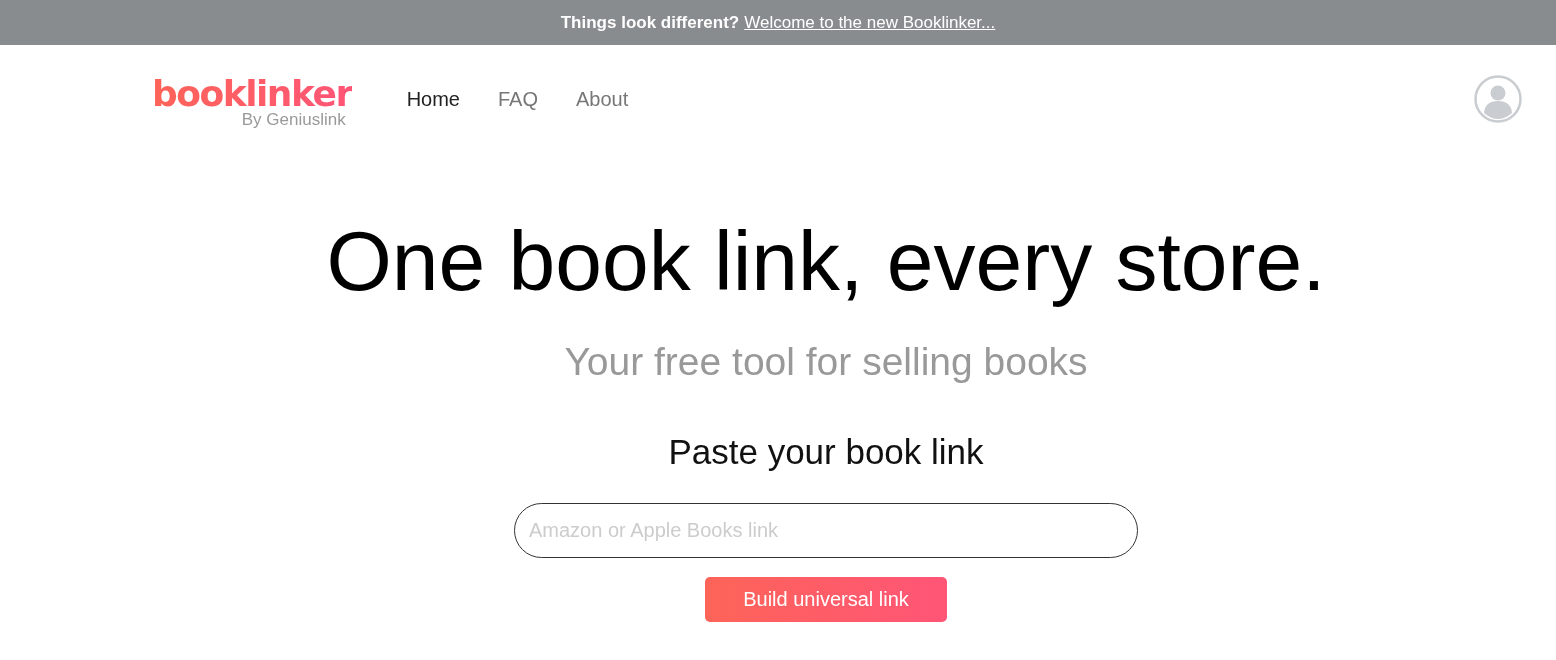  What do you see at coordinates (650, 22) in the screenshot?
I see `banner-text: Things look different?` at bounding box center [650, 22].